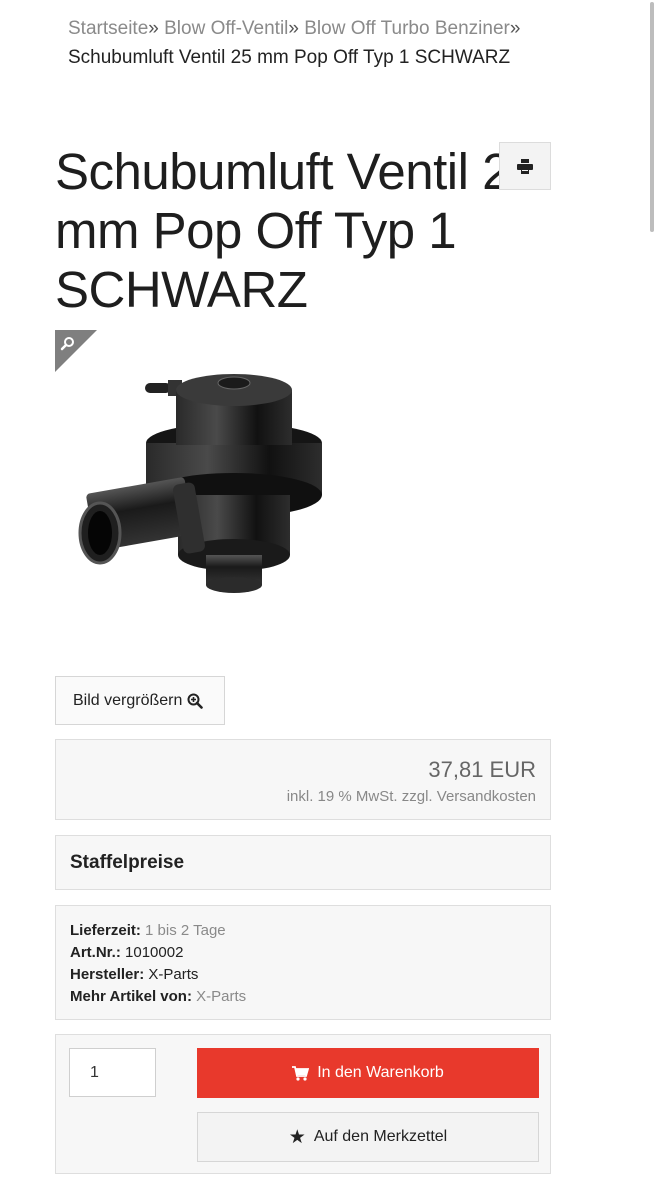 Image resolution: width=658 pixels, height=1200 pixels. What do you see at coordinates (205, 480) in the screenshot?
I see `product-image` at bounding box center [205, 480].